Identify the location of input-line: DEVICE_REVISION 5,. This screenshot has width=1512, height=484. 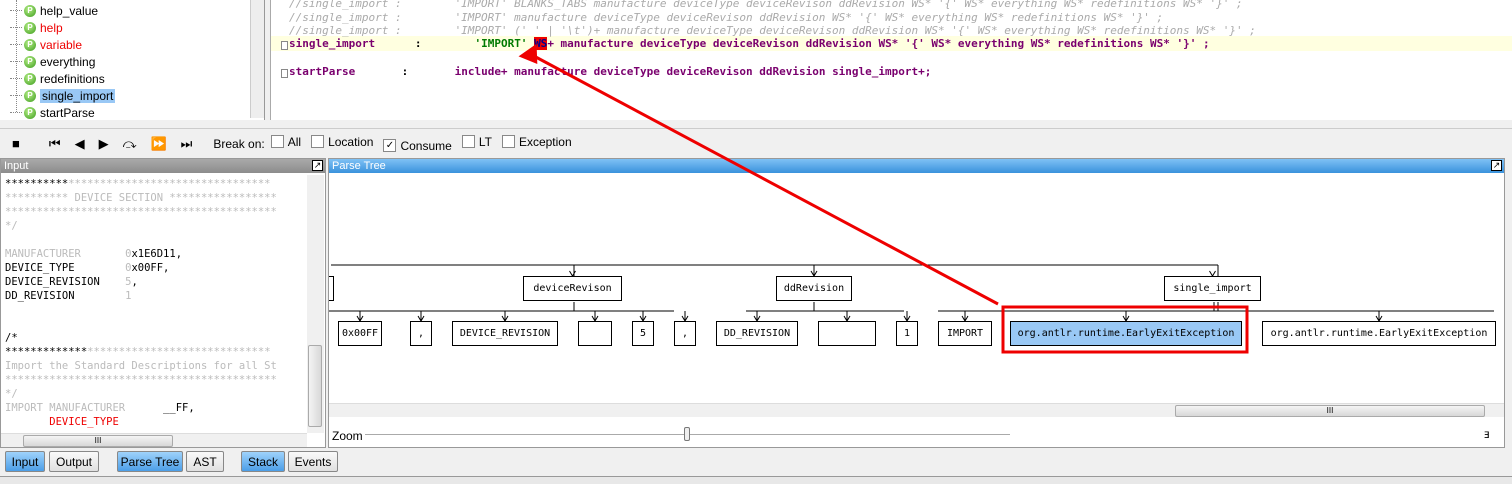
(71, 282).